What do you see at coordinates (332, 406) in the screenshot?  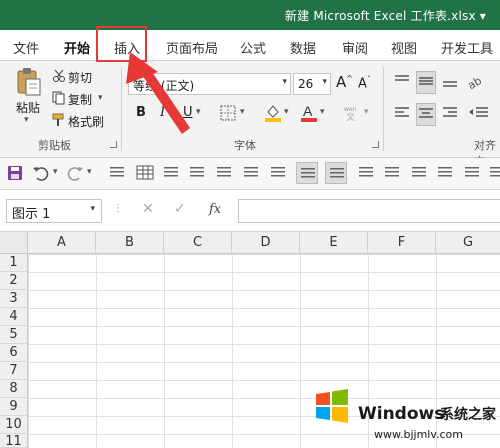 I see `windows-logo-icon` at bounding box center [332, 406].